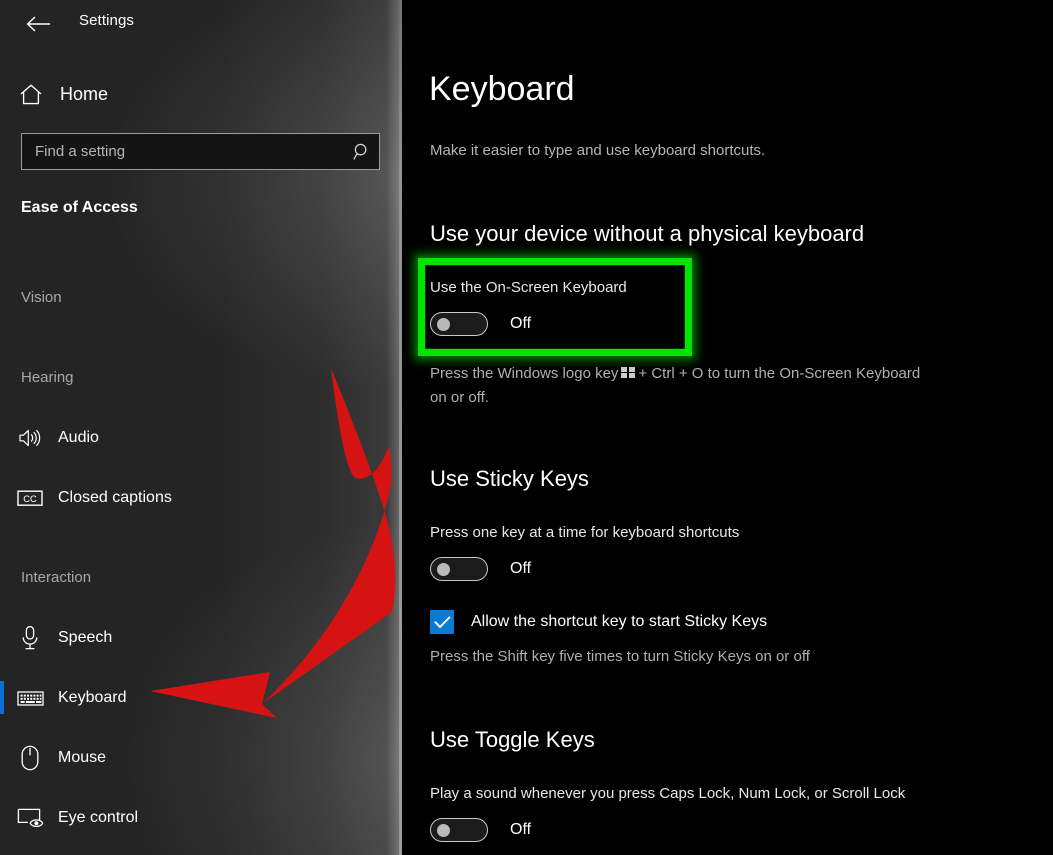 Image resolution: width=1053 pixels, height=855 pixels. Describe the element at coordinates (38, 24) in the screenshot. I see `back-arrow-icon` at that location.